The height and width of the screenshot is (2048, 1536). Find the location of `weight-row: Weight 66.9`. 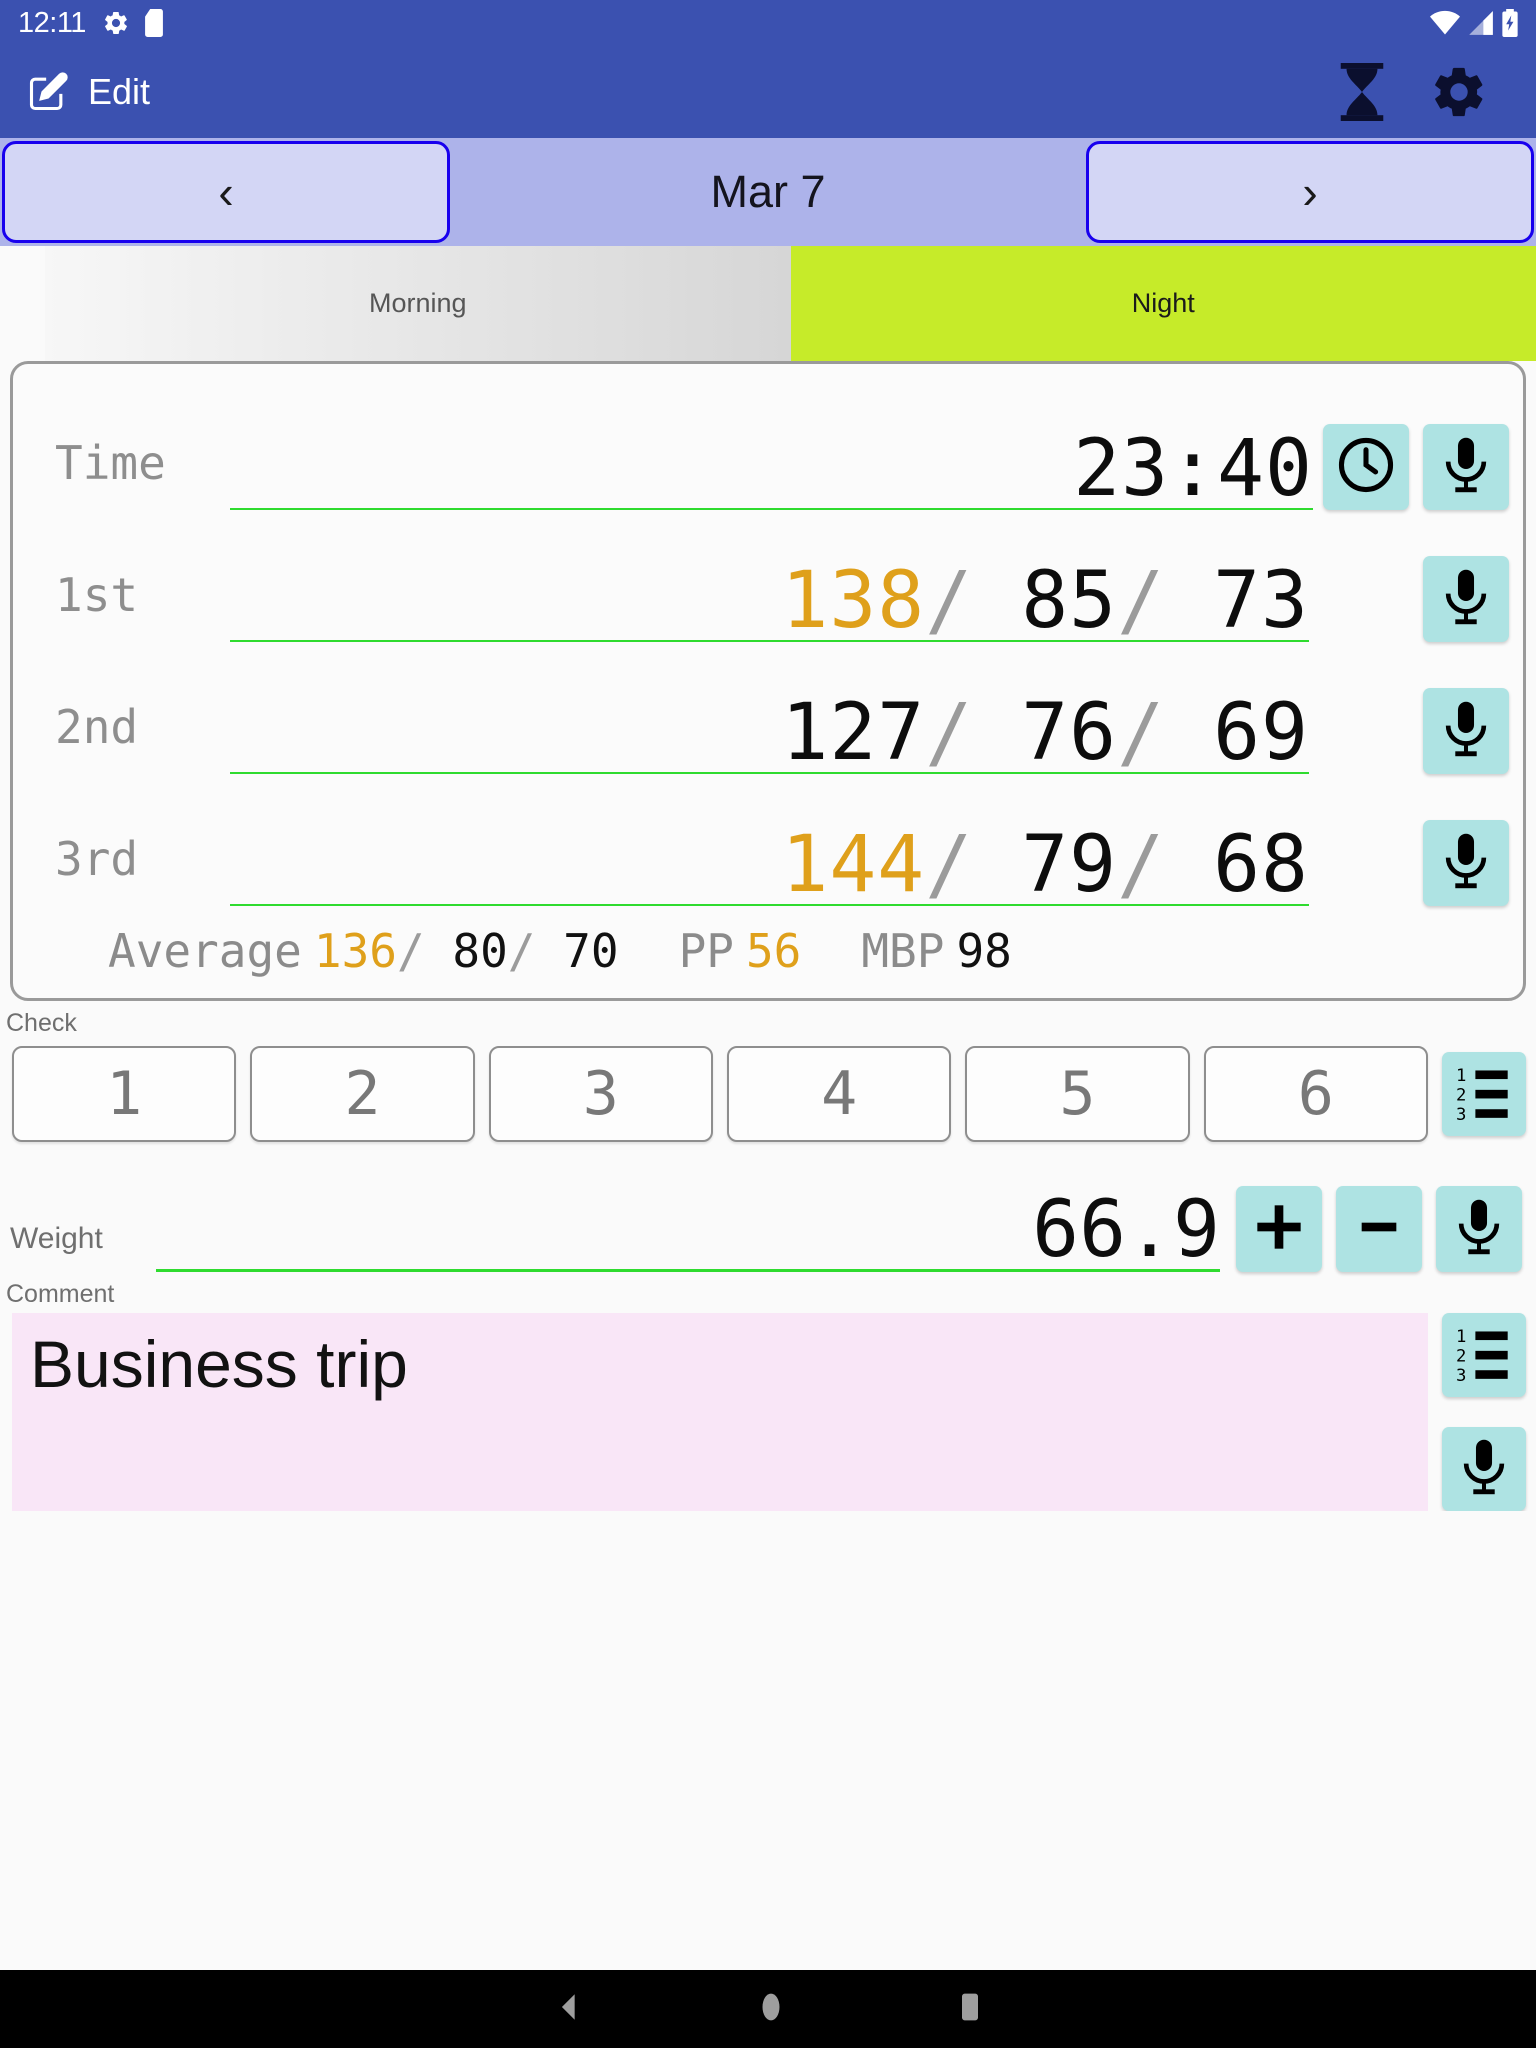

weight-row: Weight 66.9 is located at coordinates (768, 1212).